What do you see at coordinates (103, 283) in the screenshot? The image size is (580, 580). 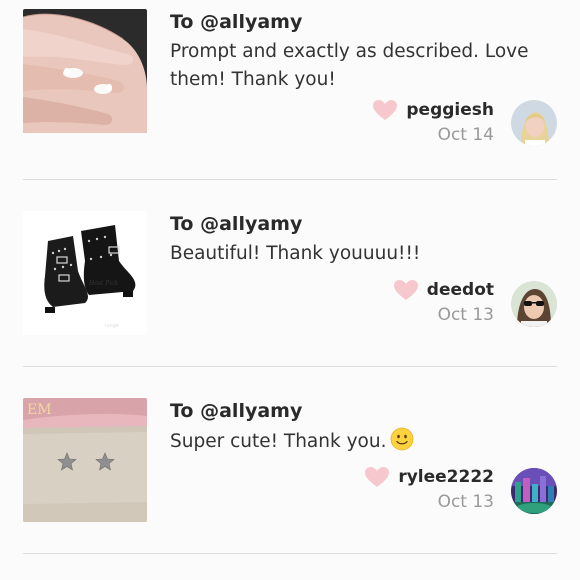 I see `host-pick-caption: Host Pick` at bounding box center [103, 283].